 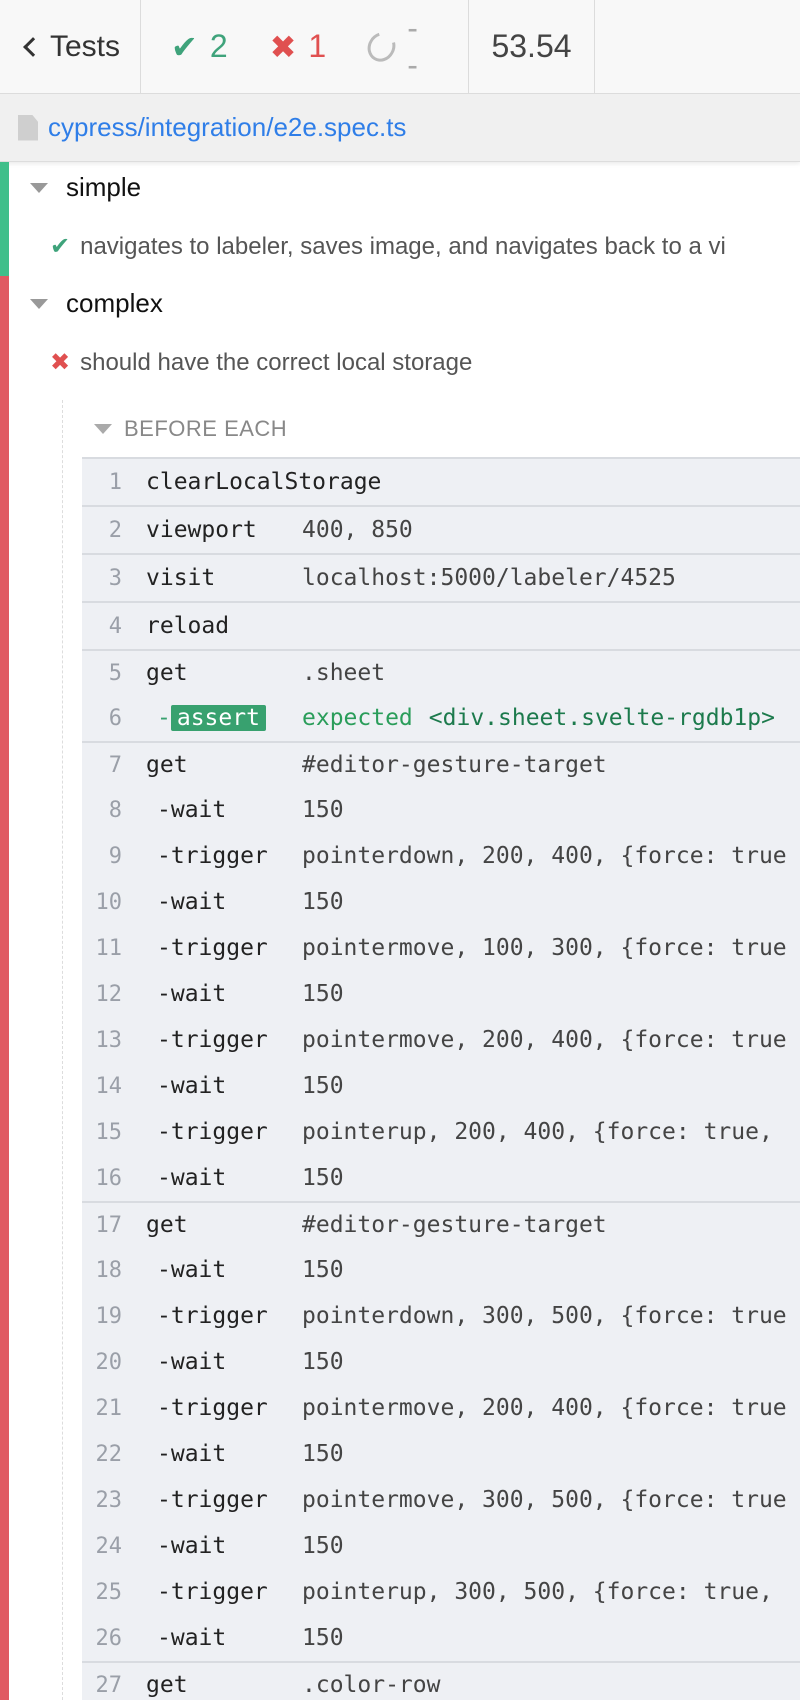 What do you see at coordinates (441, 625) in the screenshot?
I see `command-row: 4 reload` at bounding box center [441, 625].